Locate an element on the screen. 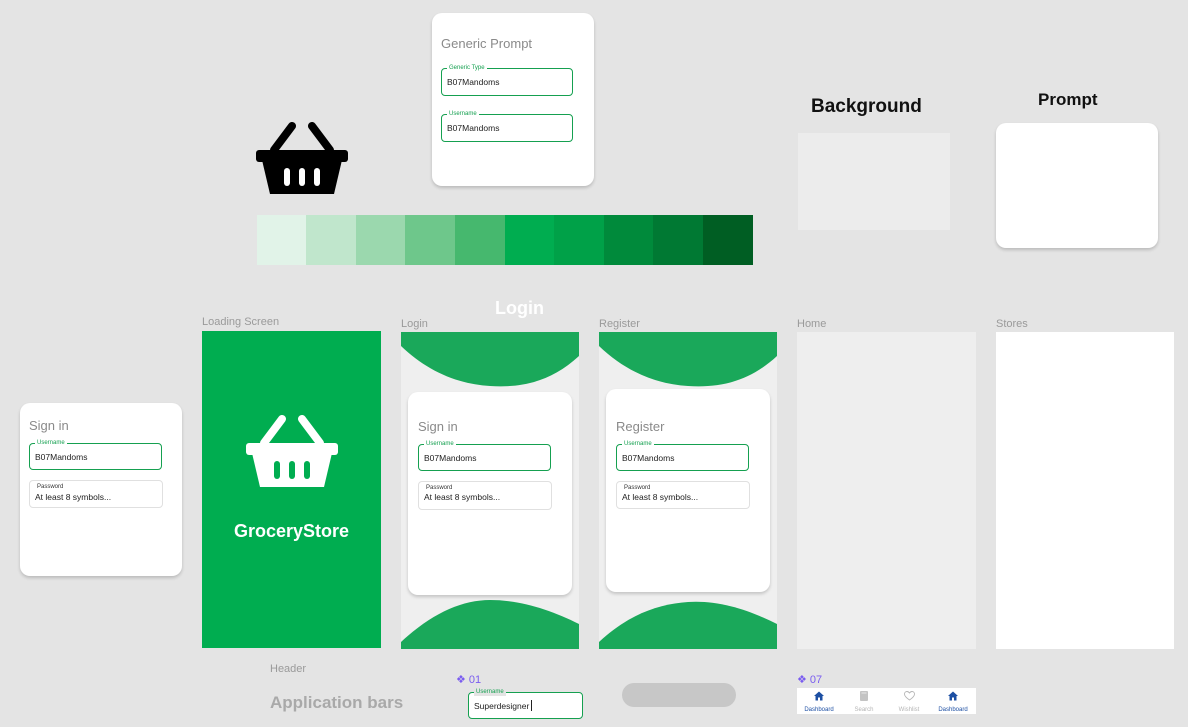  gray-pill-bar is located at coordinates (679, 695).